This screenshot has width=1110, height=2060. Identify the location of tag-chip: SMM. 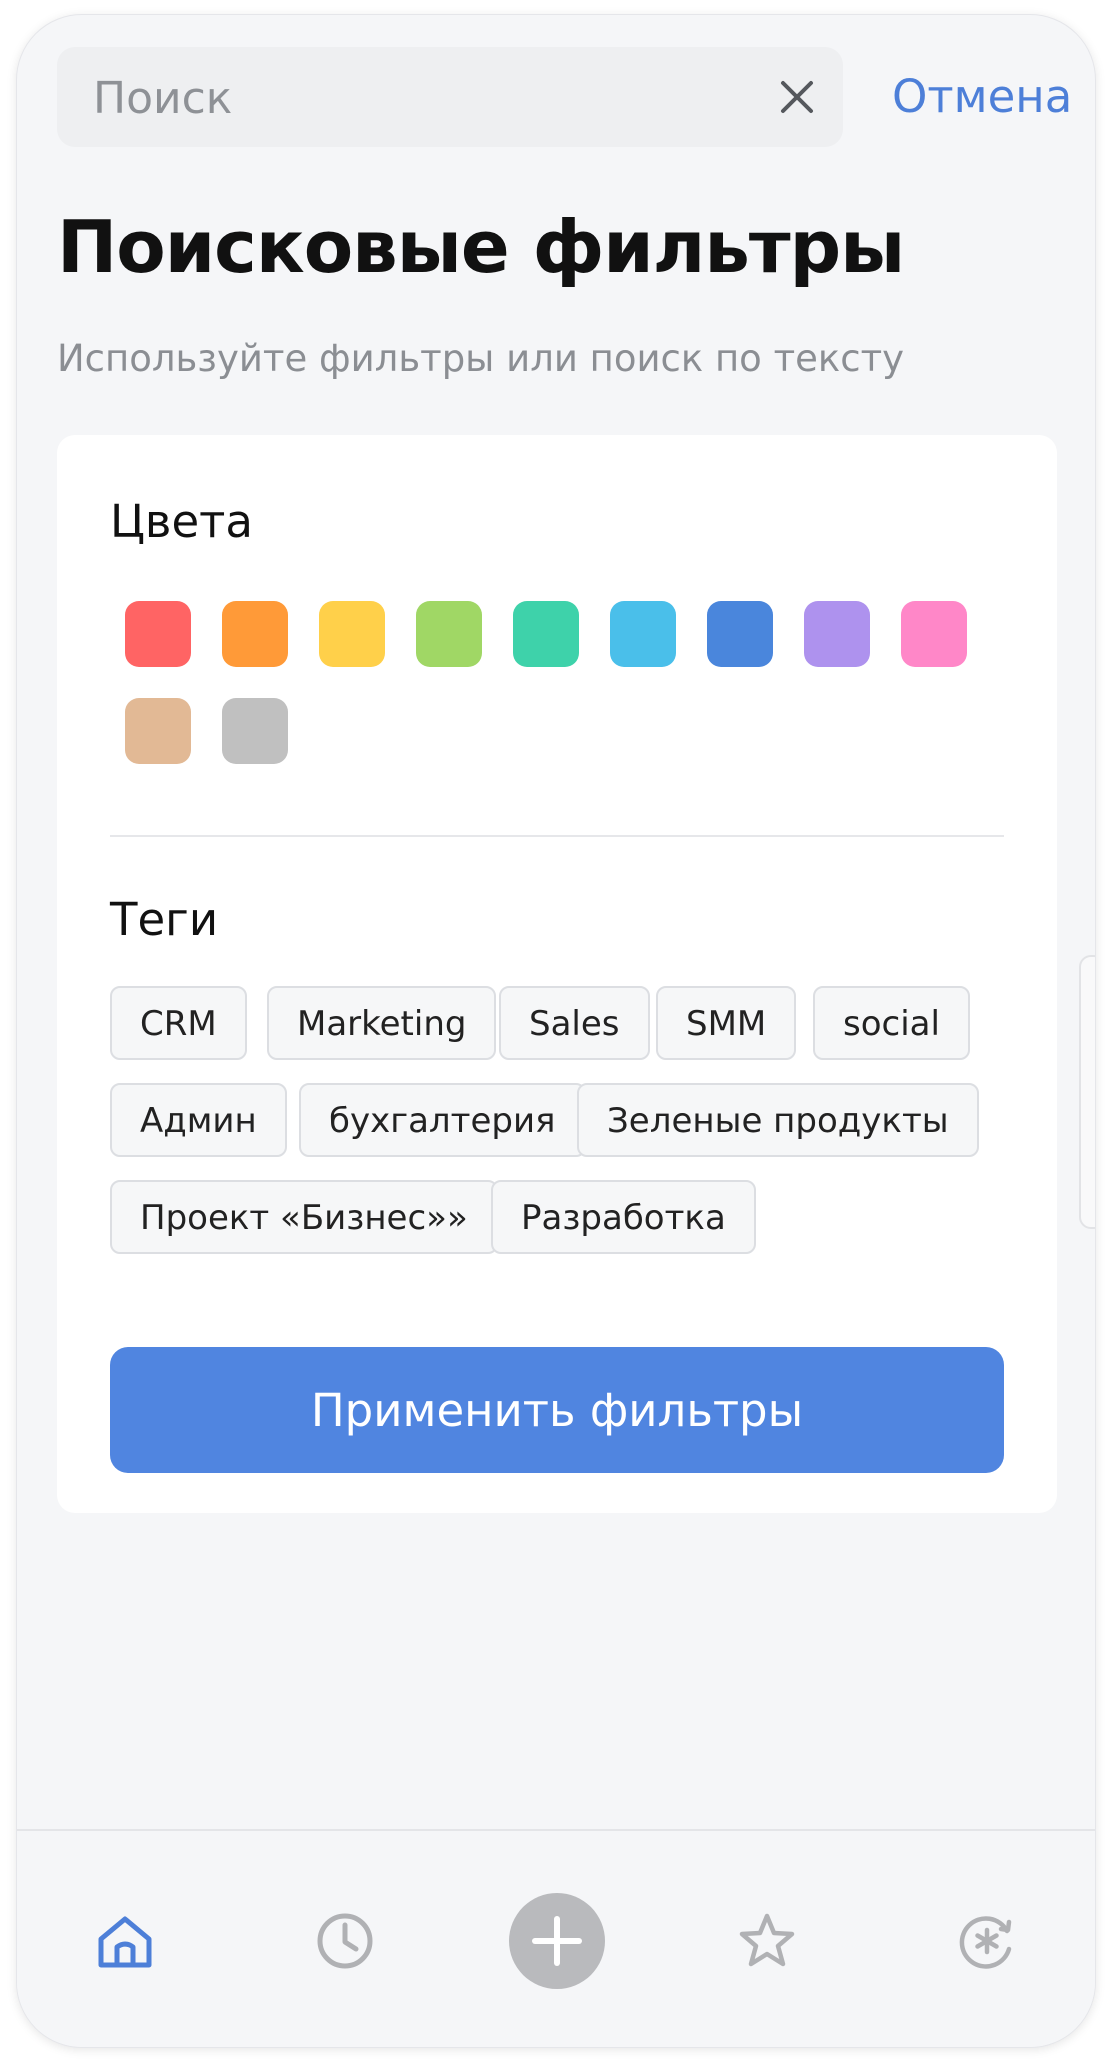
(726, 1023).